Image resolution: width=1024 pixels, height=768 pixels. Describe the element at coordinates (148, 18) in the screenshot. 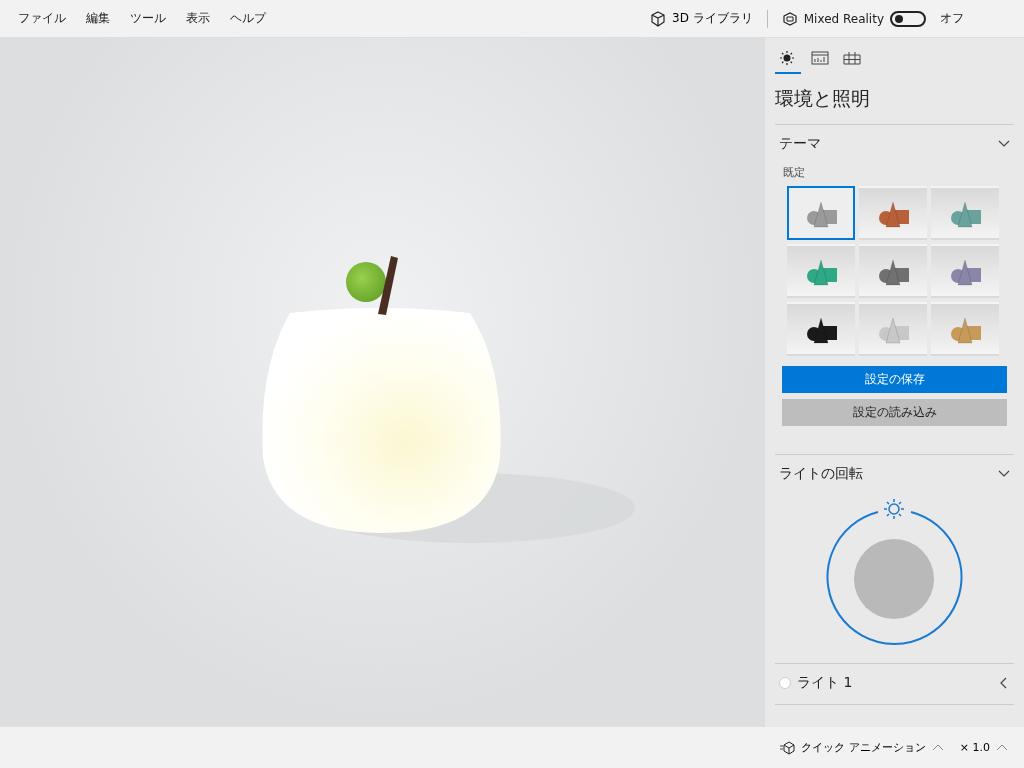

I see `menu-item: ツール` at that location.